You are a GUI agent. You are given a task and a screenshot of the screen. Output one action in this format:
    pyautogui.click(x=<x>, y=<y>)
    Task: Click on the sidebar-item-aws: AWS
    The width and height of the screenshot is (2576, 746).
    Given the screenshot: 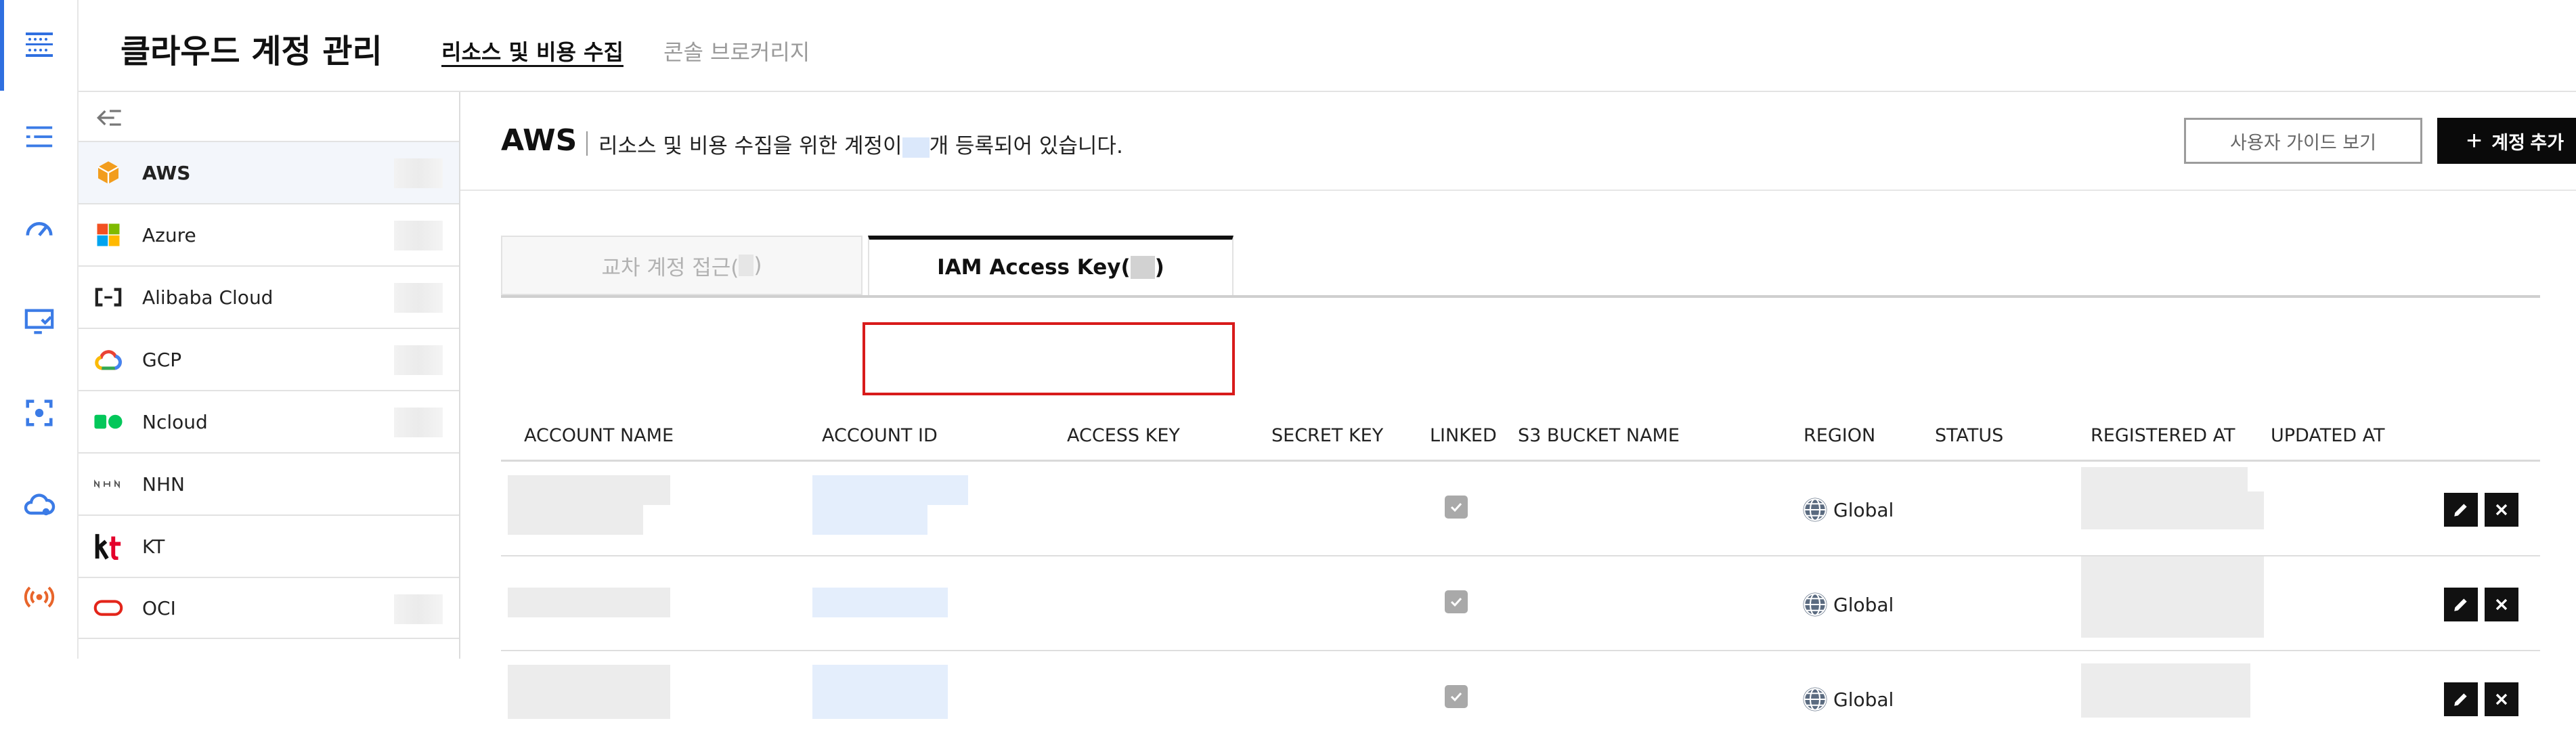 What is the action you would take?
    pyautogui.click(x=269, y=172)
    